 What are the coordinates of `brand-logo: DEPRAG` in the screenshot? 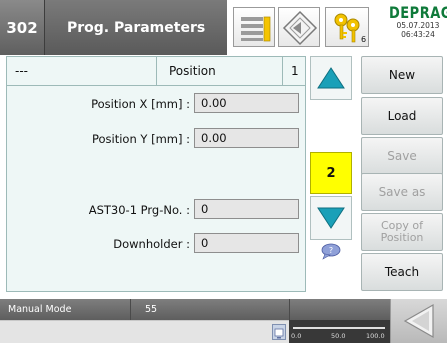 It's located at (418, 13).